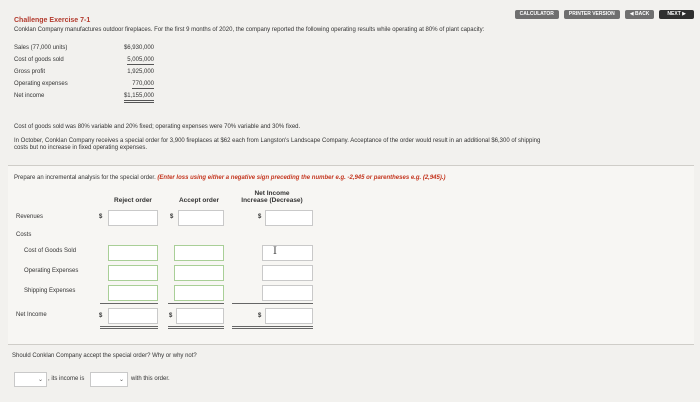 The width and height of the screenshot is (700, 402). What do you see at coordinates (201, 218) in the screenshot?
I see `accept-revenues-input` at bounding box center [201, 218].